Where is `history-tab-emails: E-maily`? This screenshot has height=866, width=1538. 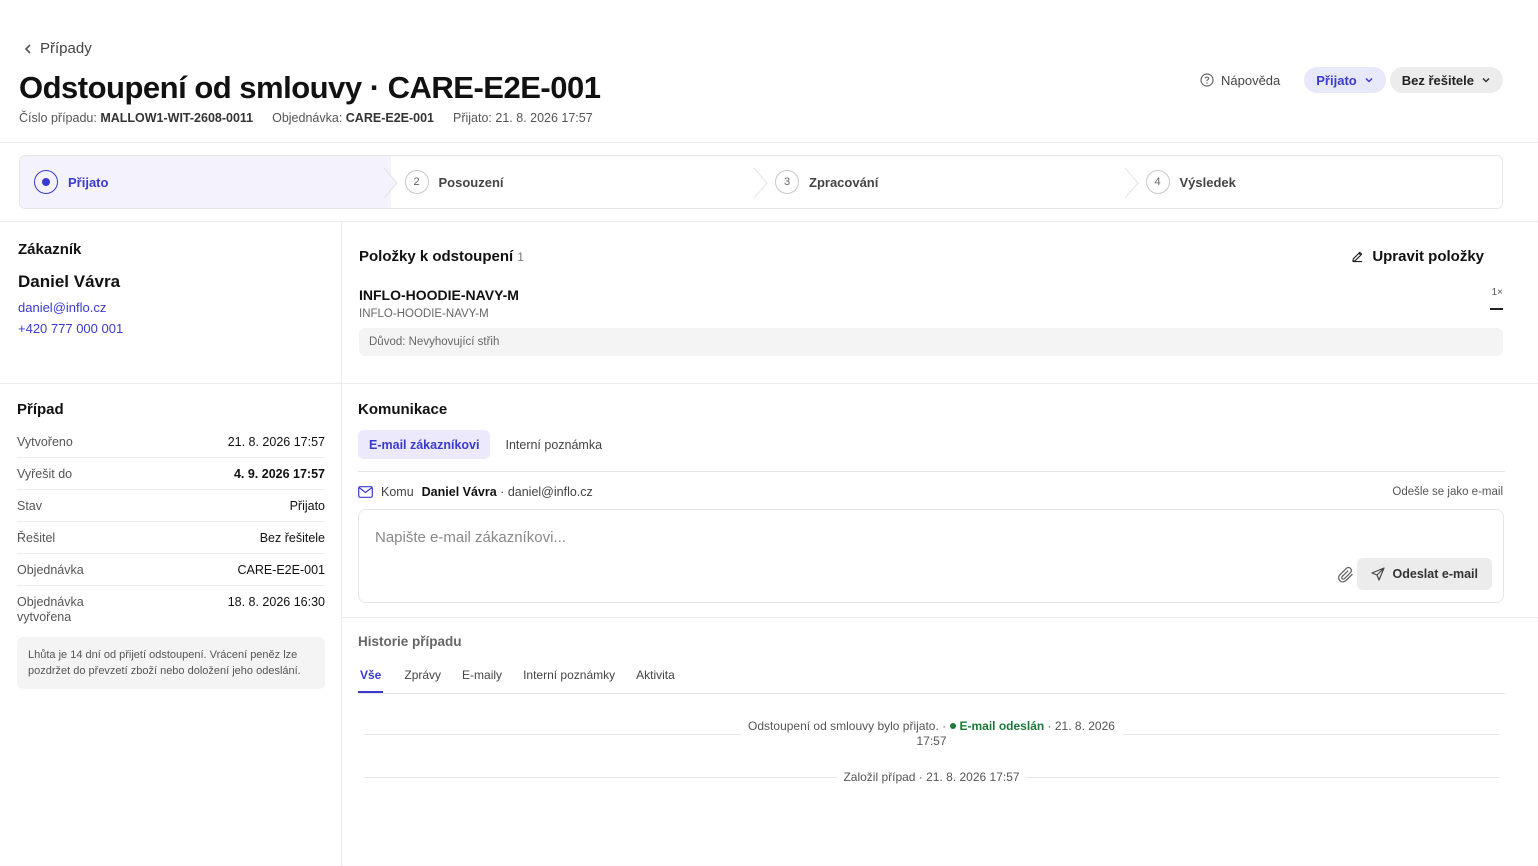 history-tab-emails: E-maily is located at coordinates (482, 680).